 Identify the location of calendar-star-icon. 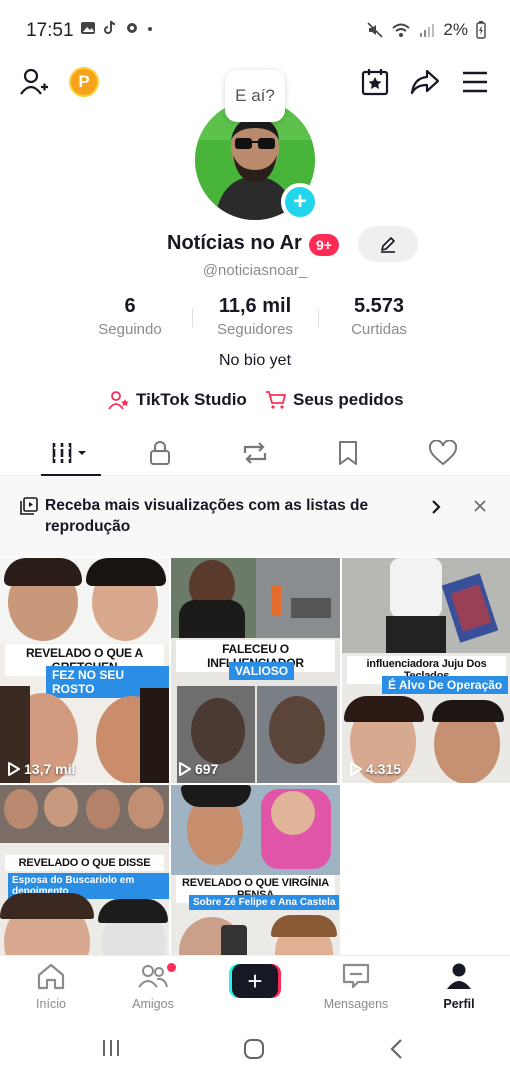
(375, 82).